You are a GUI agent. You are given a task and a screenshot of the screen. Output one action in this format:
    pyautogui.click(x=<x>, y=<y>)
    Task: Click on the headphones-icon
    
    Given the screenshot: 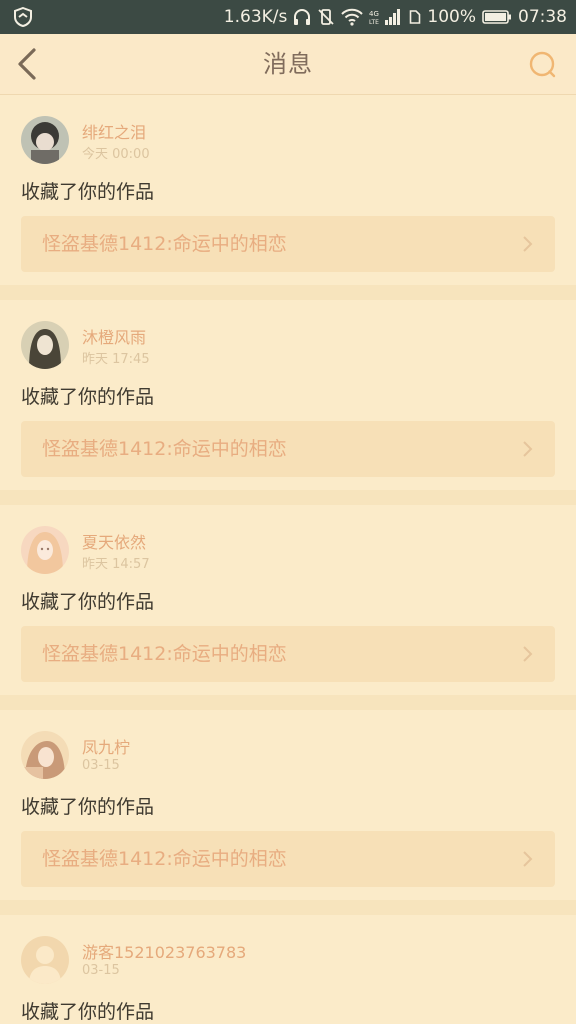 What is the action you would take?
    pyautogui.click(x=302, y=17)
    